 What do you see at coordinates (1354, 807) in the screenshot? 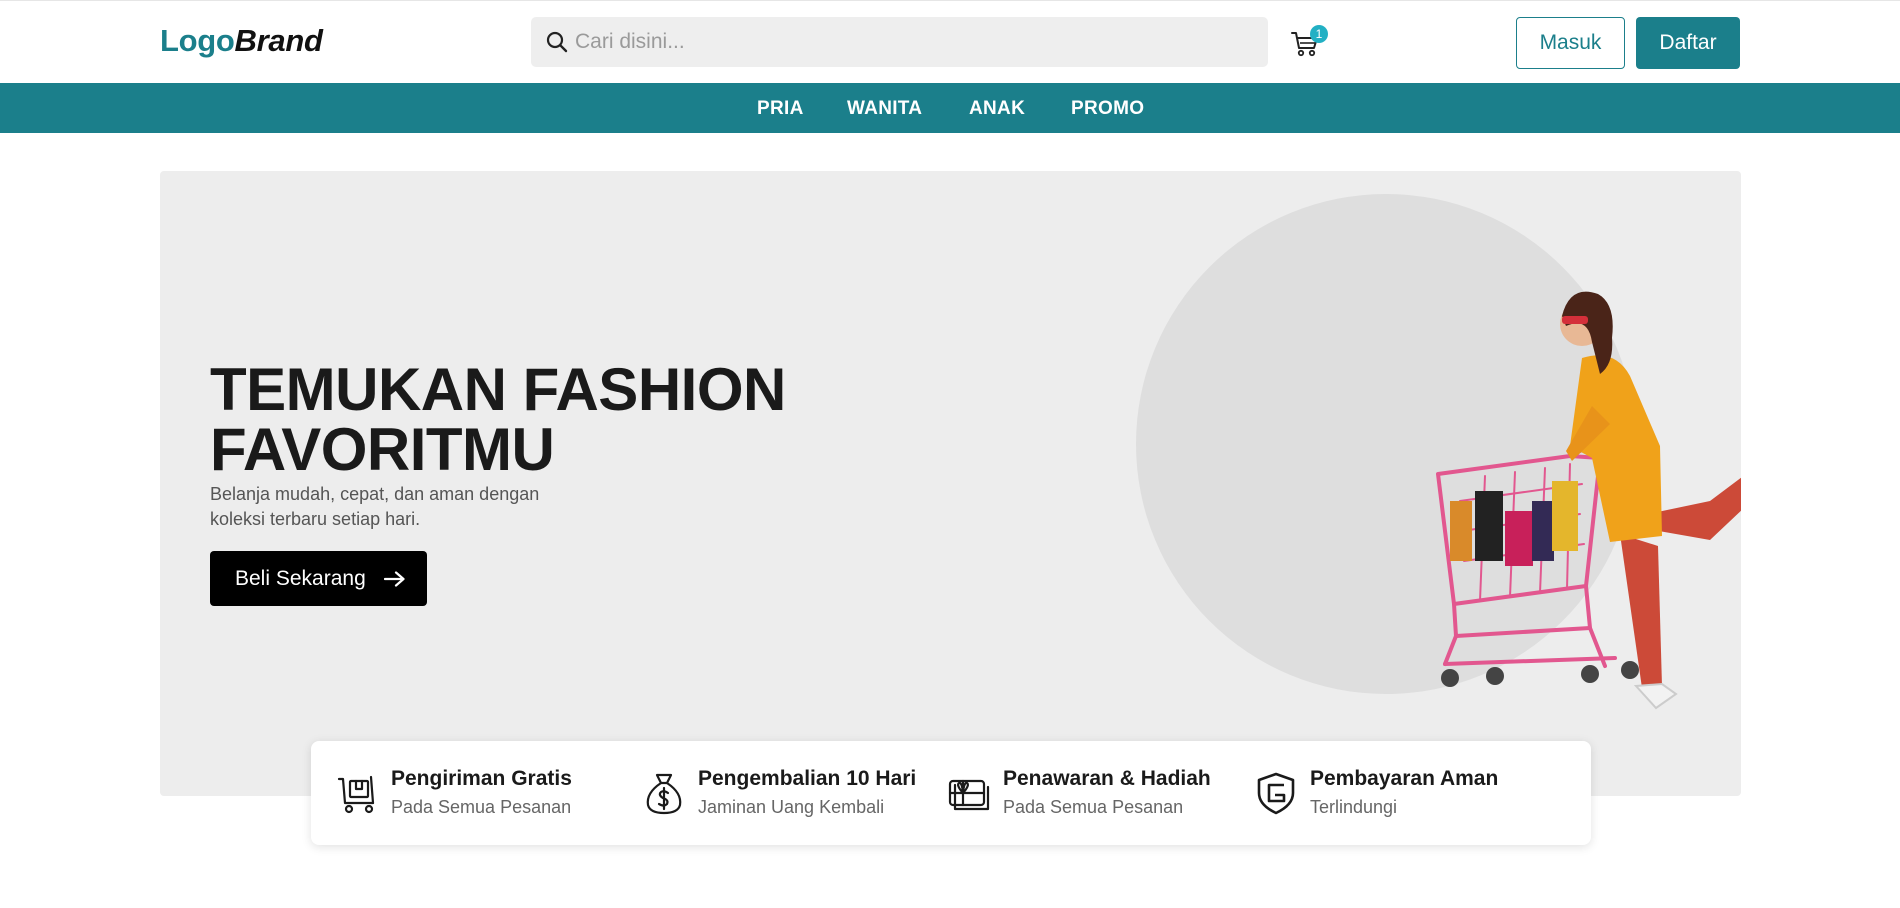
I see `feature-subtitle: Terlindungi` at bounding box center [1354, 807].